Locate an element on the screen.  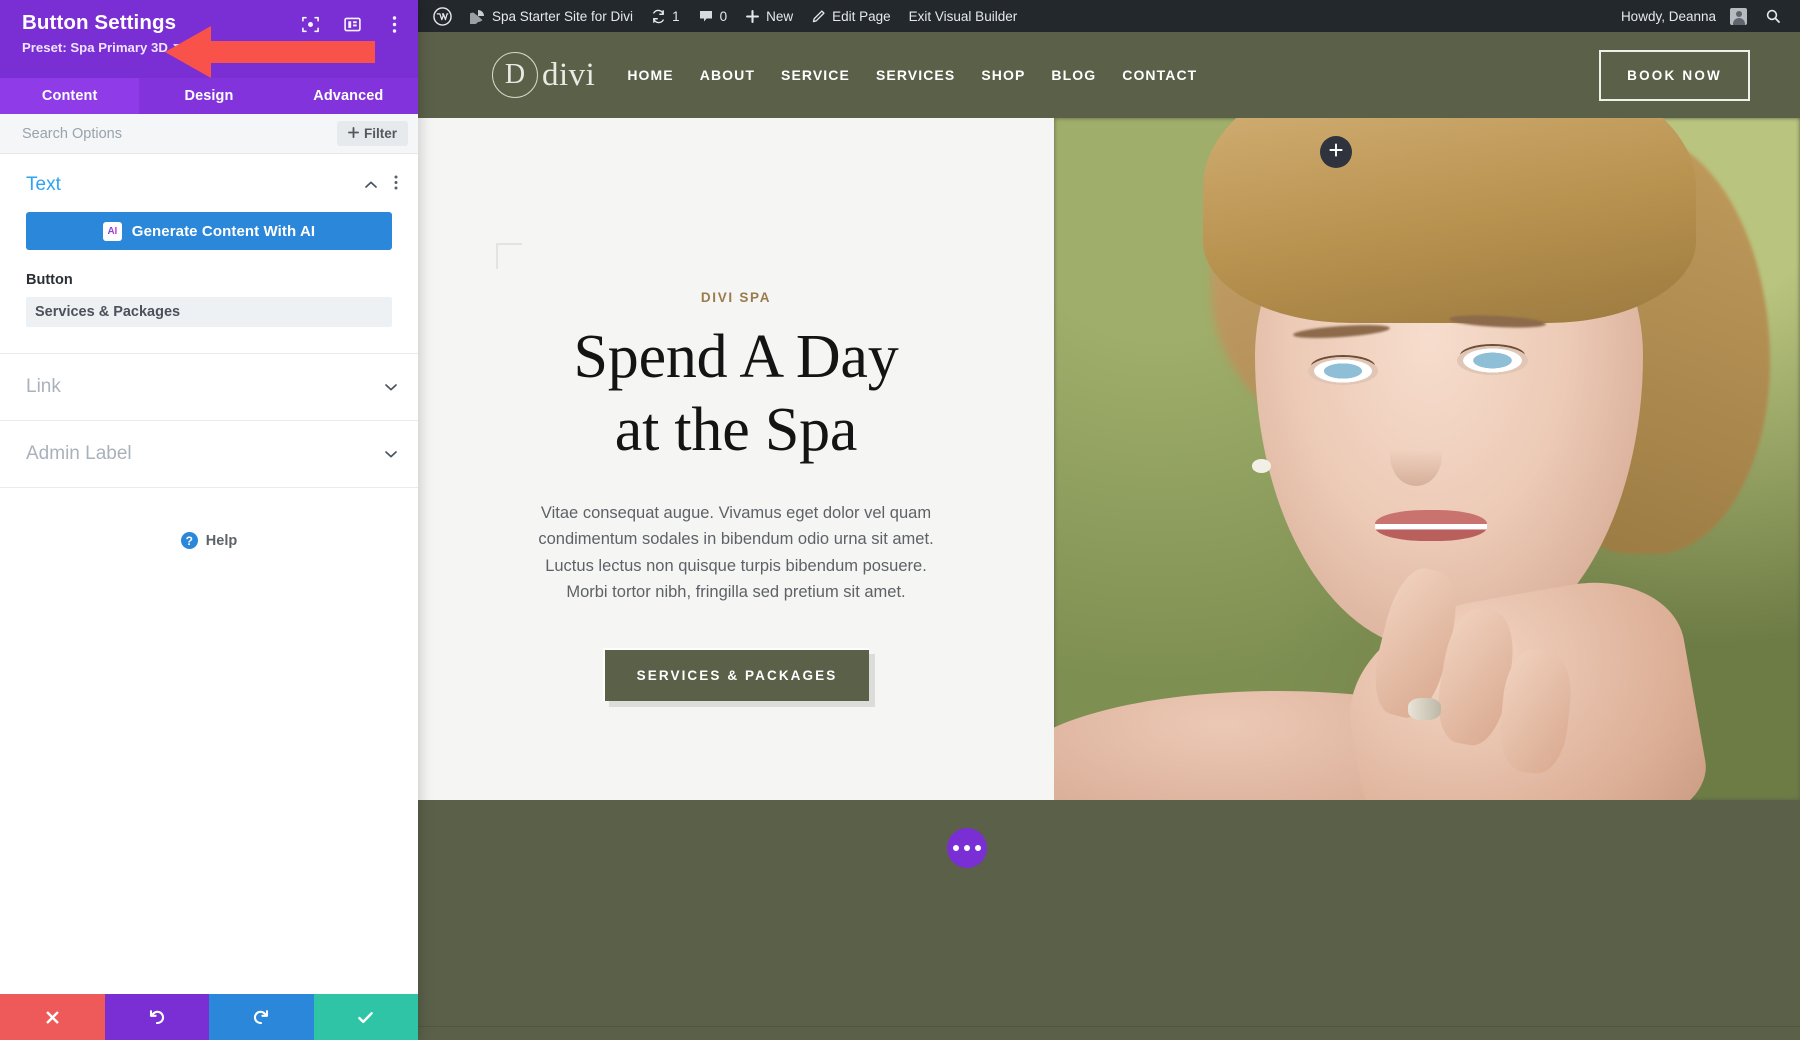
nav-item-contact: CONTACT is located at coordinates (1159, 75).